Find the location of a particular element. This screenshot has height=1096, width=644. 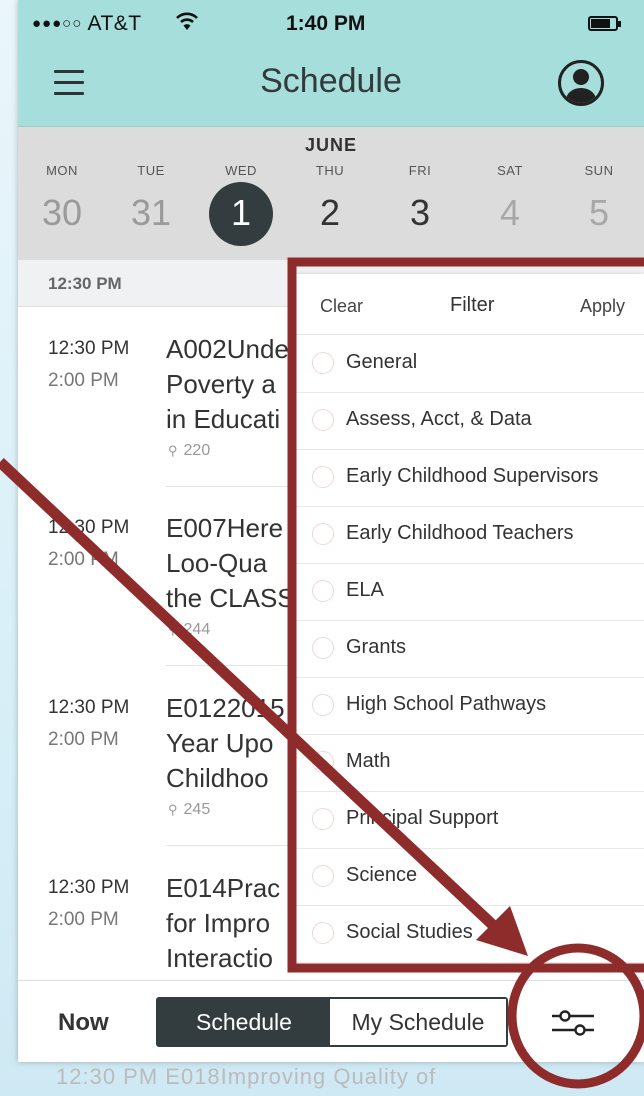

page-title: Schedule is located at coordinates (331, 81).